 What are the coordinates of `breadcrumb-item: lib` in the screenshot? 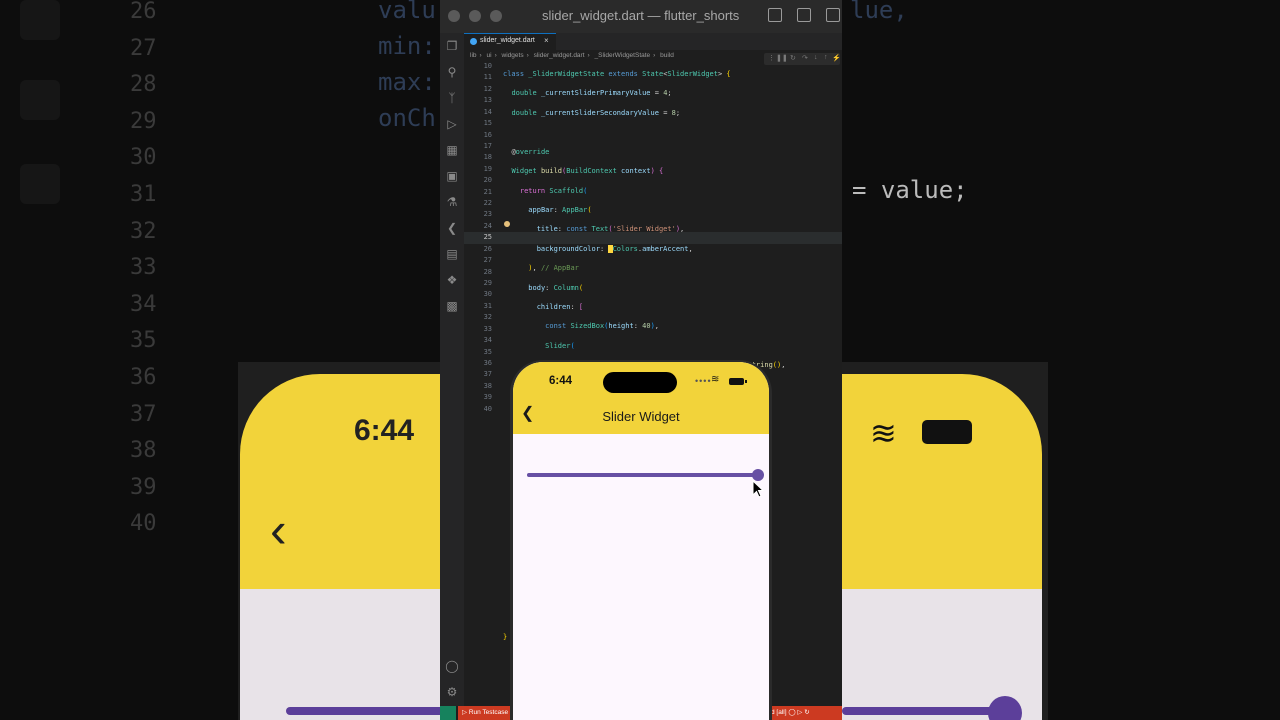 It's located at (473, 55).